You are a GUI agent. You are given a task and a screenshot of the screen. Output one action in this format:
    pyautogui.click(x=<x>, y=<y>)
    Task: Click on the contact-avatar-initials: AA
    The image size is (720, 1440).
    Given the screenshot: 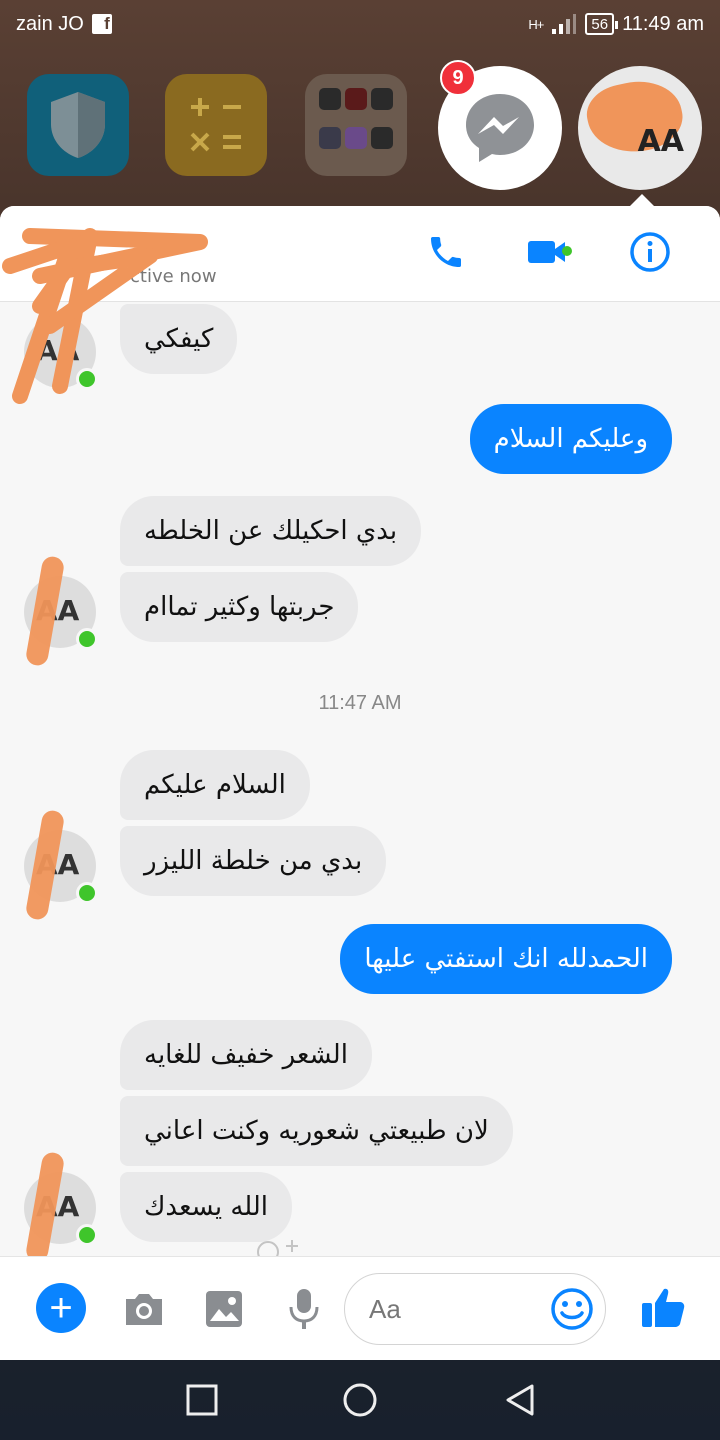 What is the action you would take?
    pyautogui.click(x=660, y=141)
    